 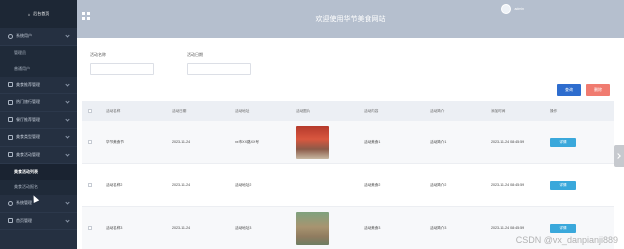 I want to click on sidebar-item-label: 普通用户, so click(x=22, y=68).